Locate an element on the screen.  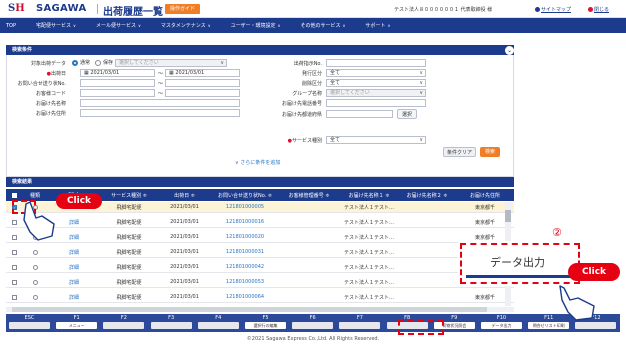
sitemap-link: サイトマップ is located at coordinates (553, 9).